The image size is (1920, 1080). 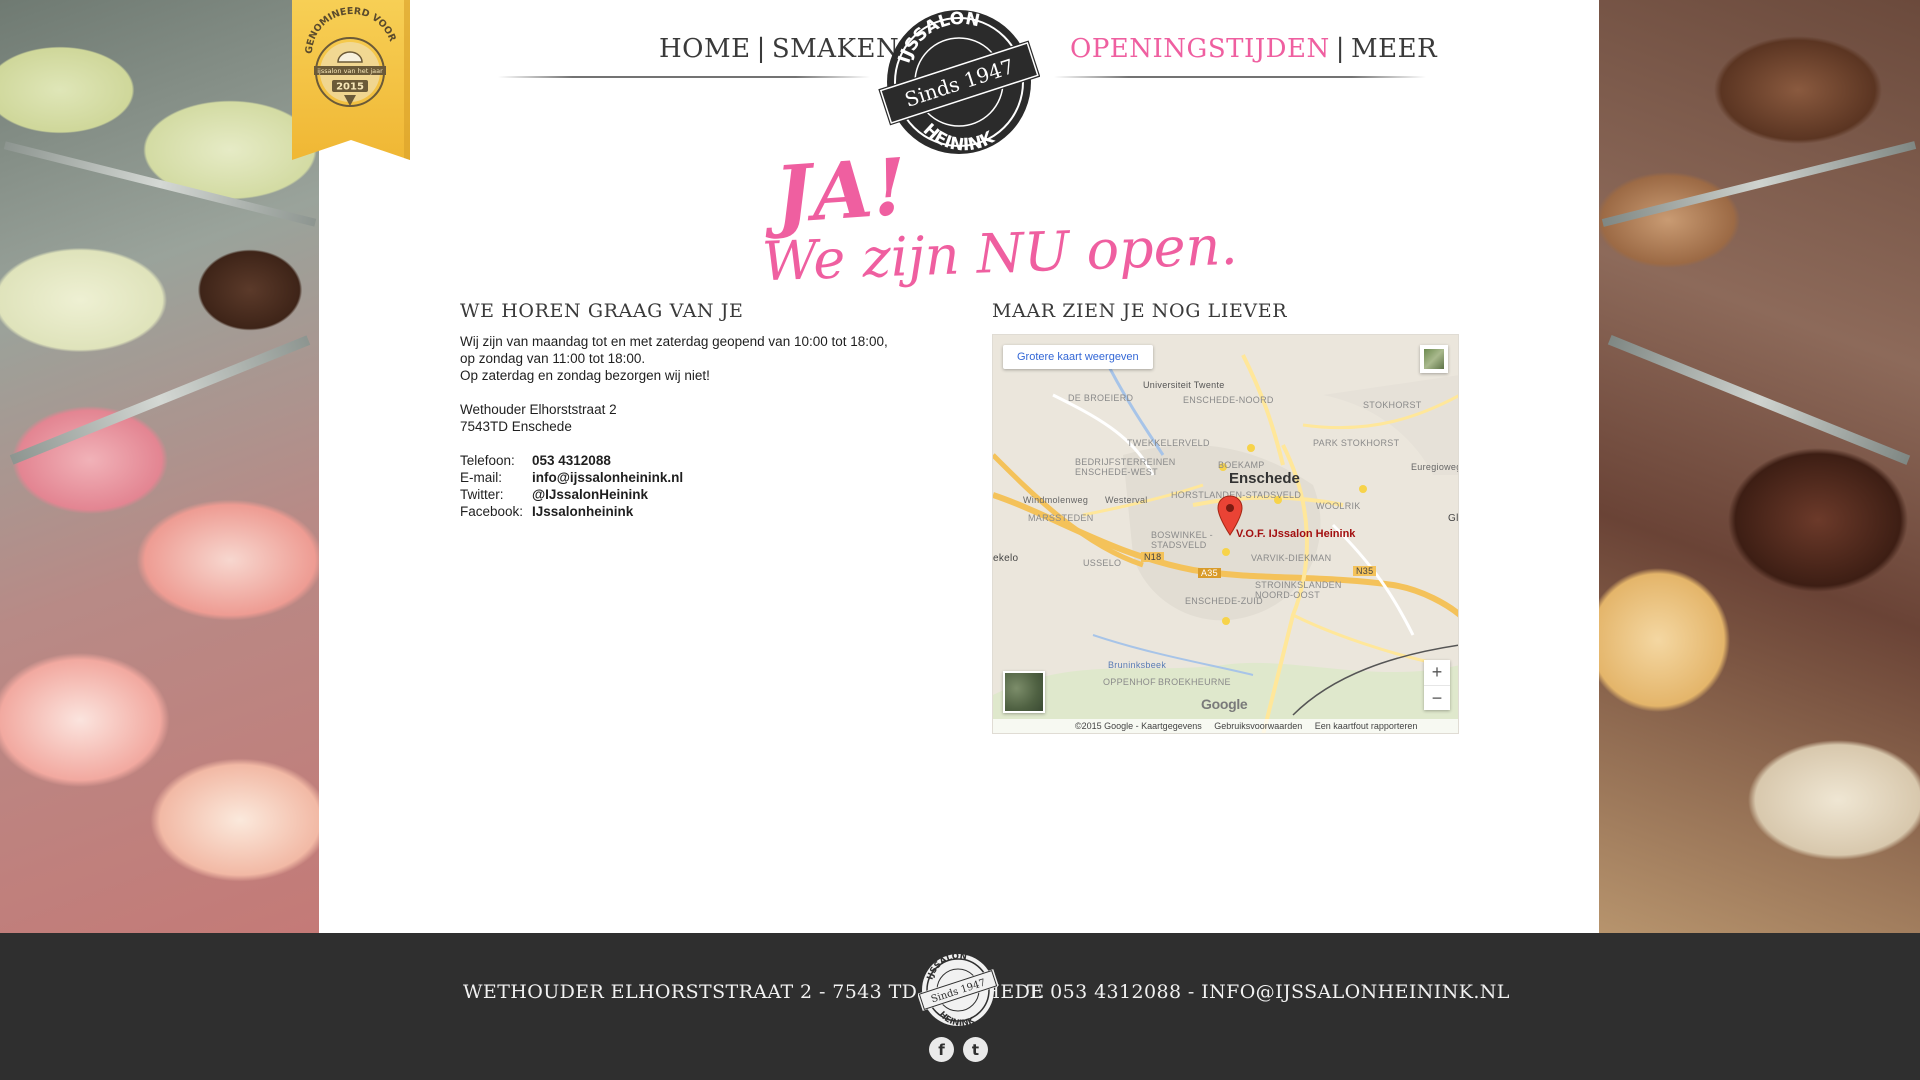 I want to click on address-city: 7543TD Enschede, so click(x=516, y=426).